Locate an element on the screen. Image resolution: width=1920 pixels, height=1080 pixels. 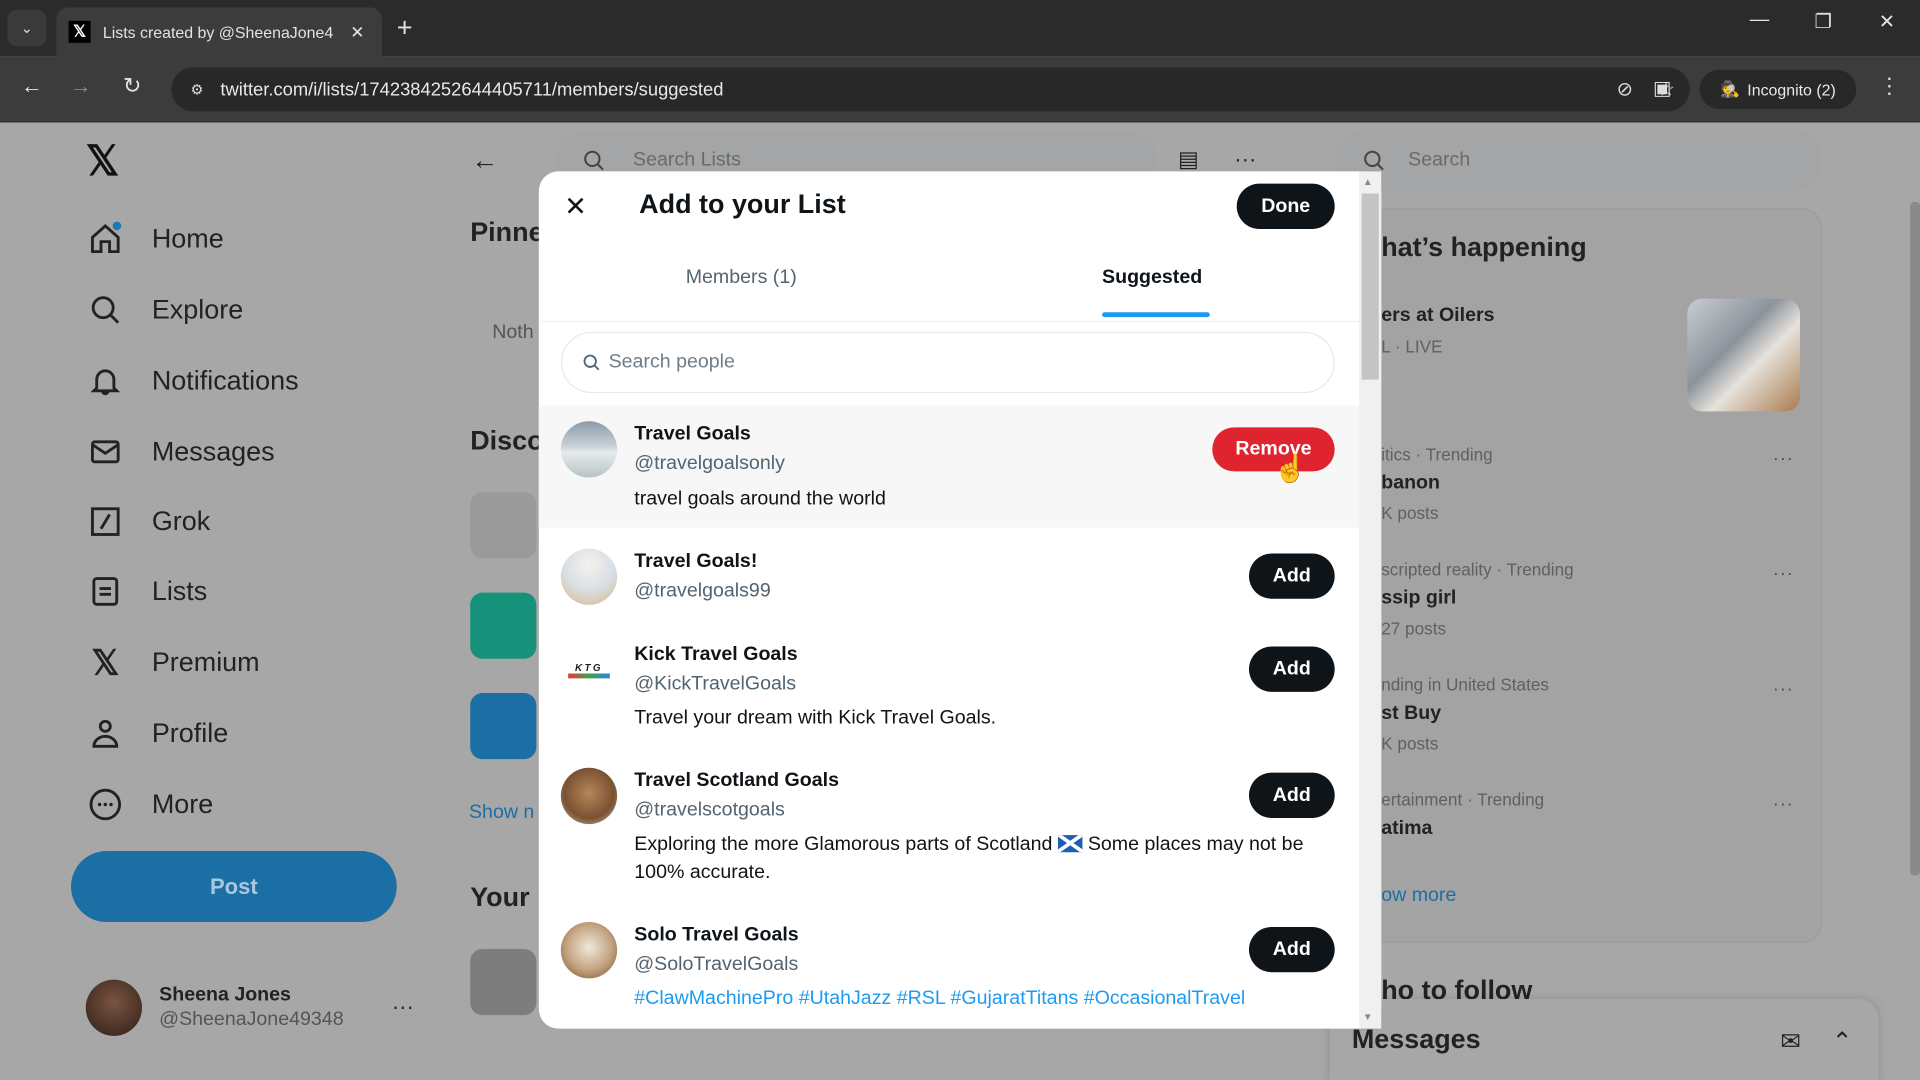
trends-show-more-link: ow more is located at coordinates (1418, 896).